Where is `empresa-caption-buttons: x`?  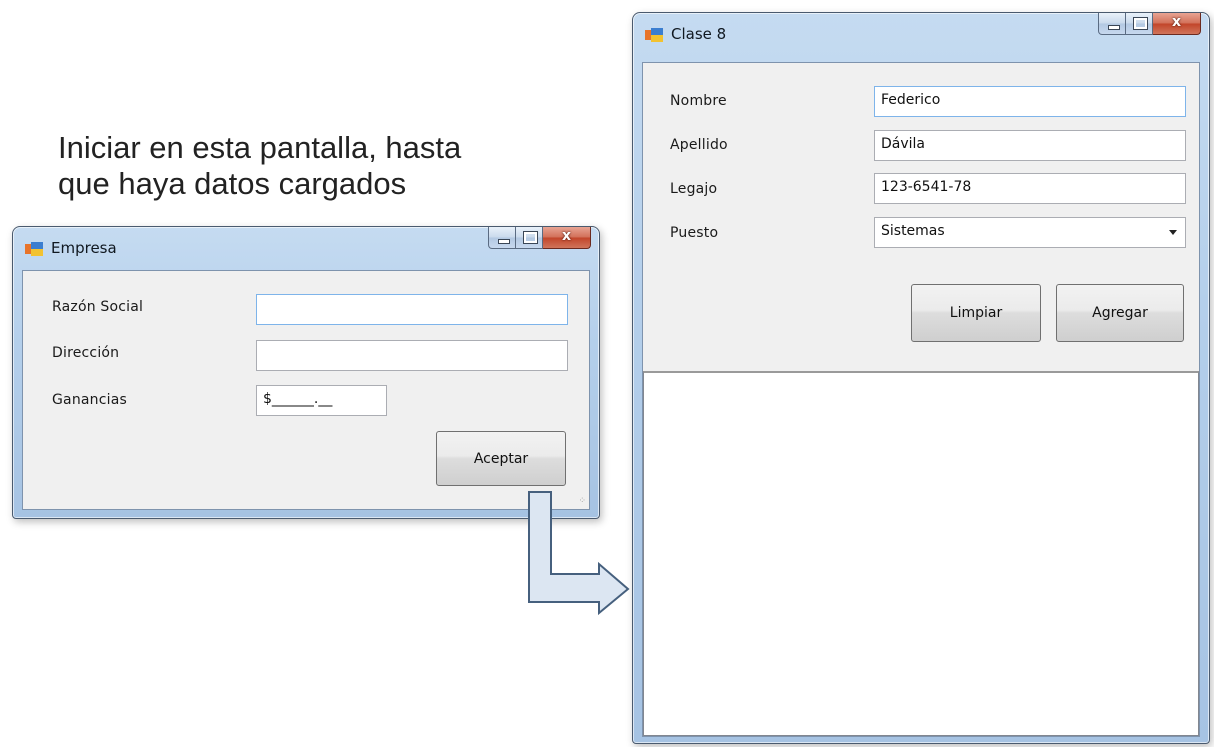
empresa-caption-buttons: x is located at coordinates (539, 238).